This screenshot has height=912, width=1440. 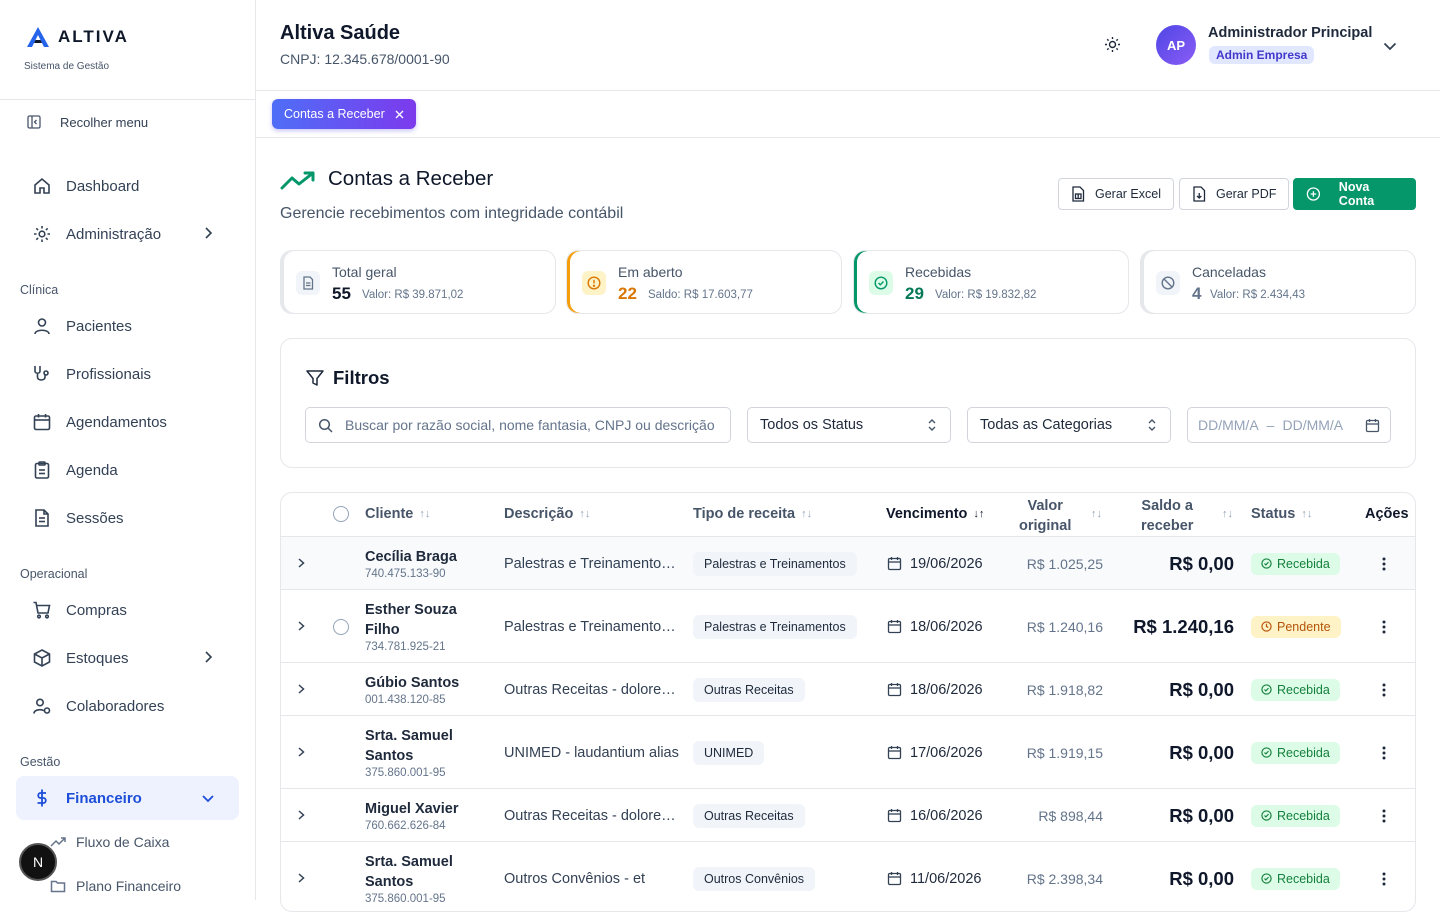 What do you see at coordinates (1069, 425) in the screenshot?
I see `category-select: Todas as Categorias` at bounding box center [1069, 425].